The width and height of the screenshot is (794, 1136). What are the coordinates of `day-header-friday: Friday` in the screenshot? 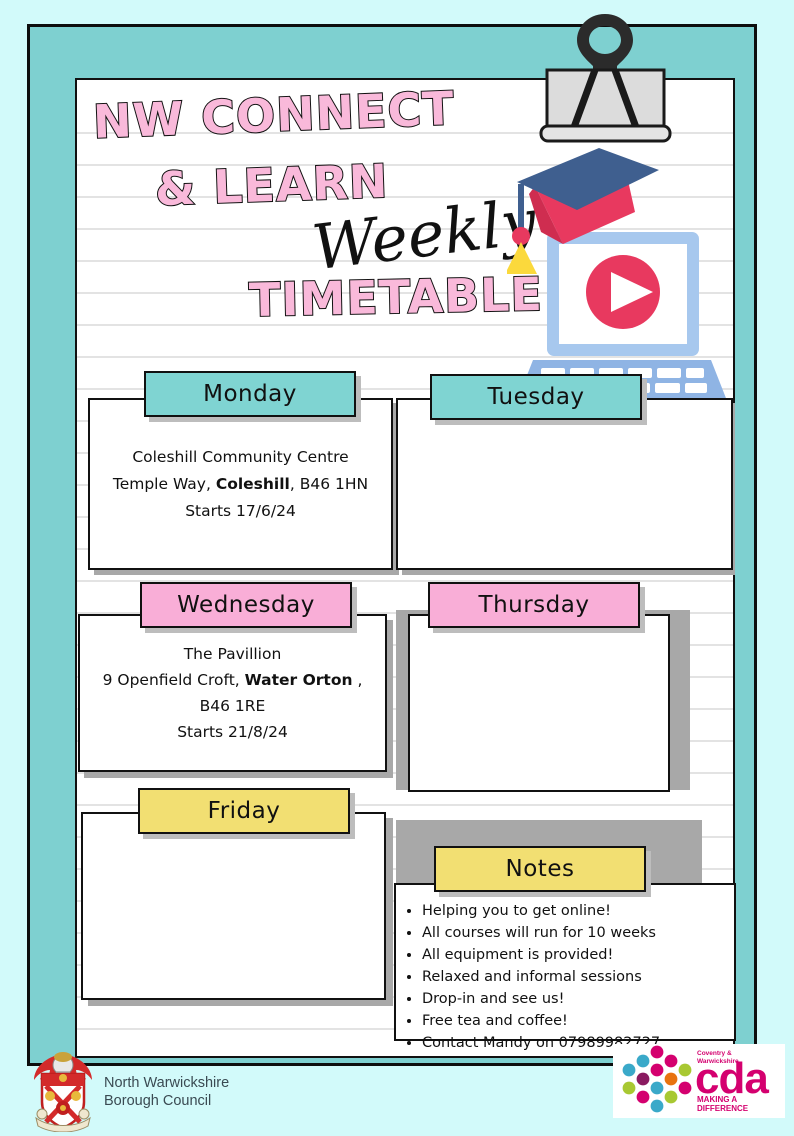 It's located at (244, 811).